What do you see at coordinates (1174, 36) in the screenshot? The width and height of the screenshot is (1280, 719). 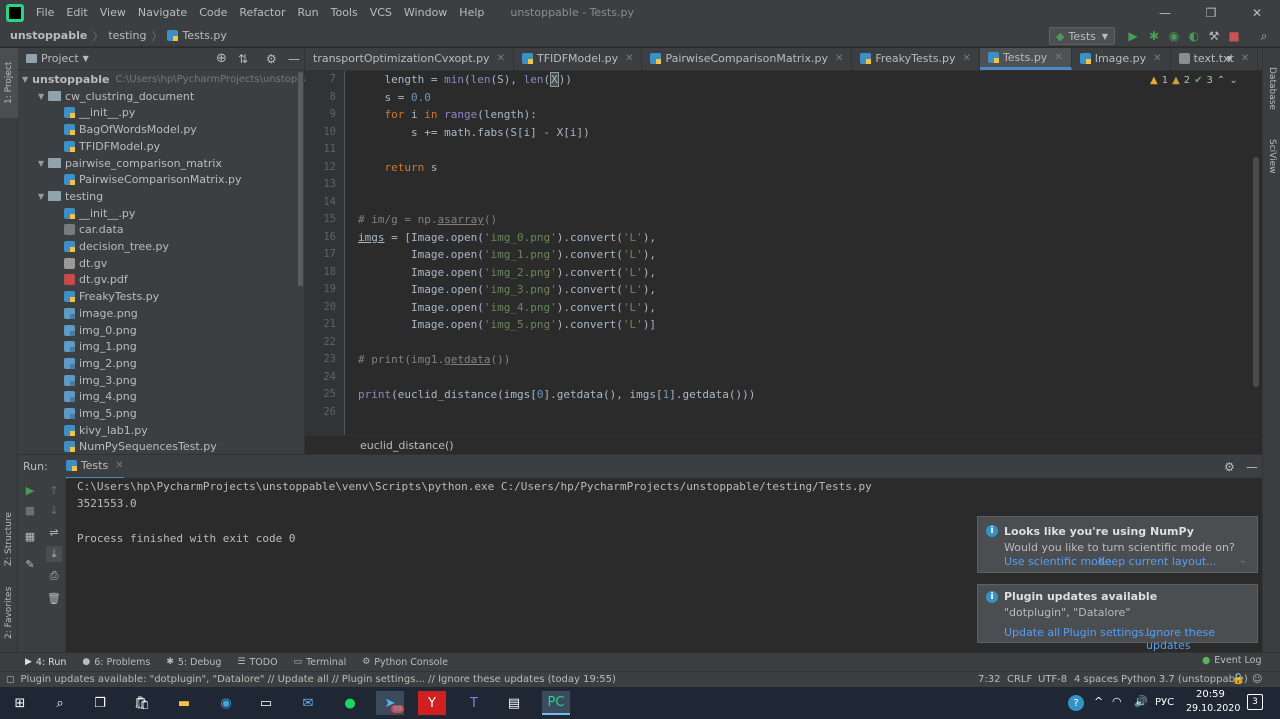 I see `coverage-icon: ◉` at bounding box center [1174, 36].